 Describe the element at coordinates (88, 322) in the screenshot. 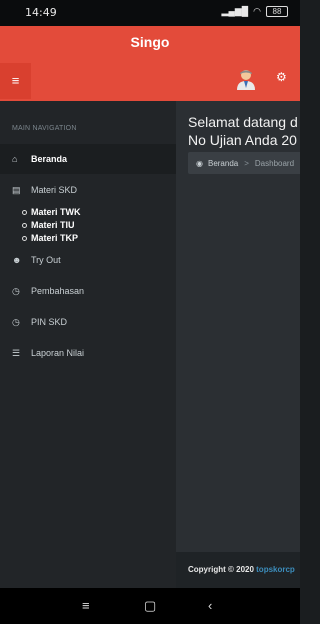

I see `sidebar-item-pin-skd: ◷ PIN SKD` at that location.